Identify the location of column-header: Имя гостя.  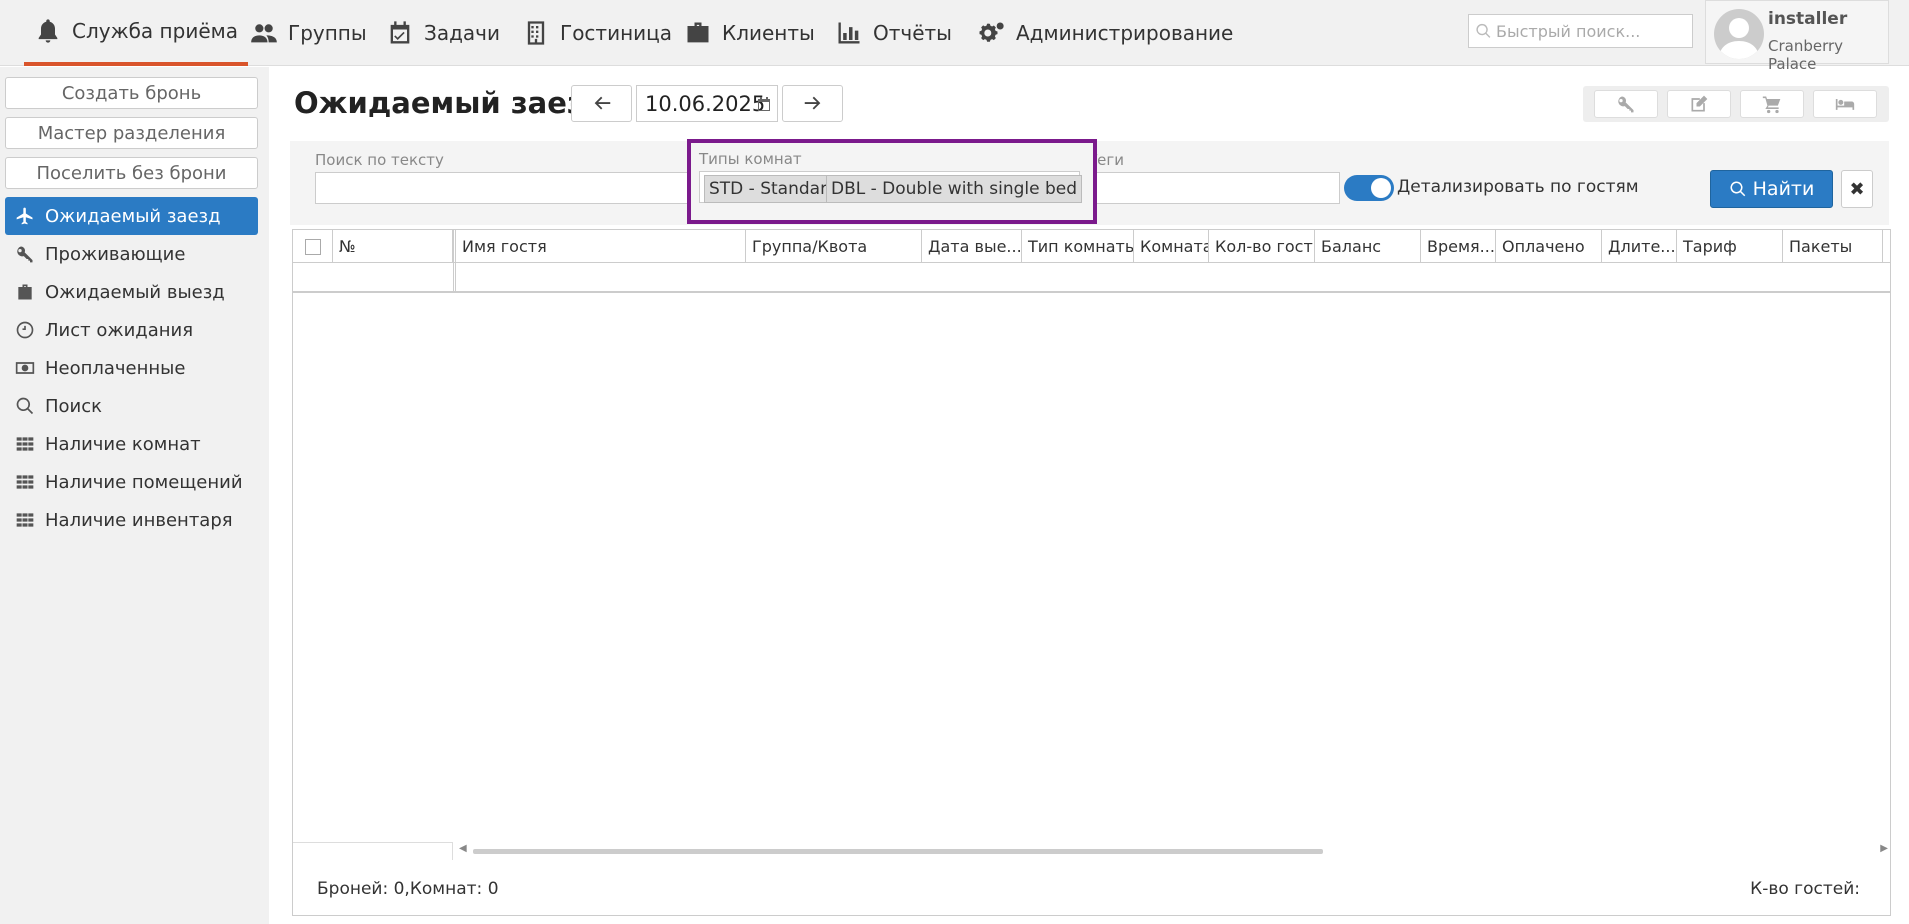
(601, 246).